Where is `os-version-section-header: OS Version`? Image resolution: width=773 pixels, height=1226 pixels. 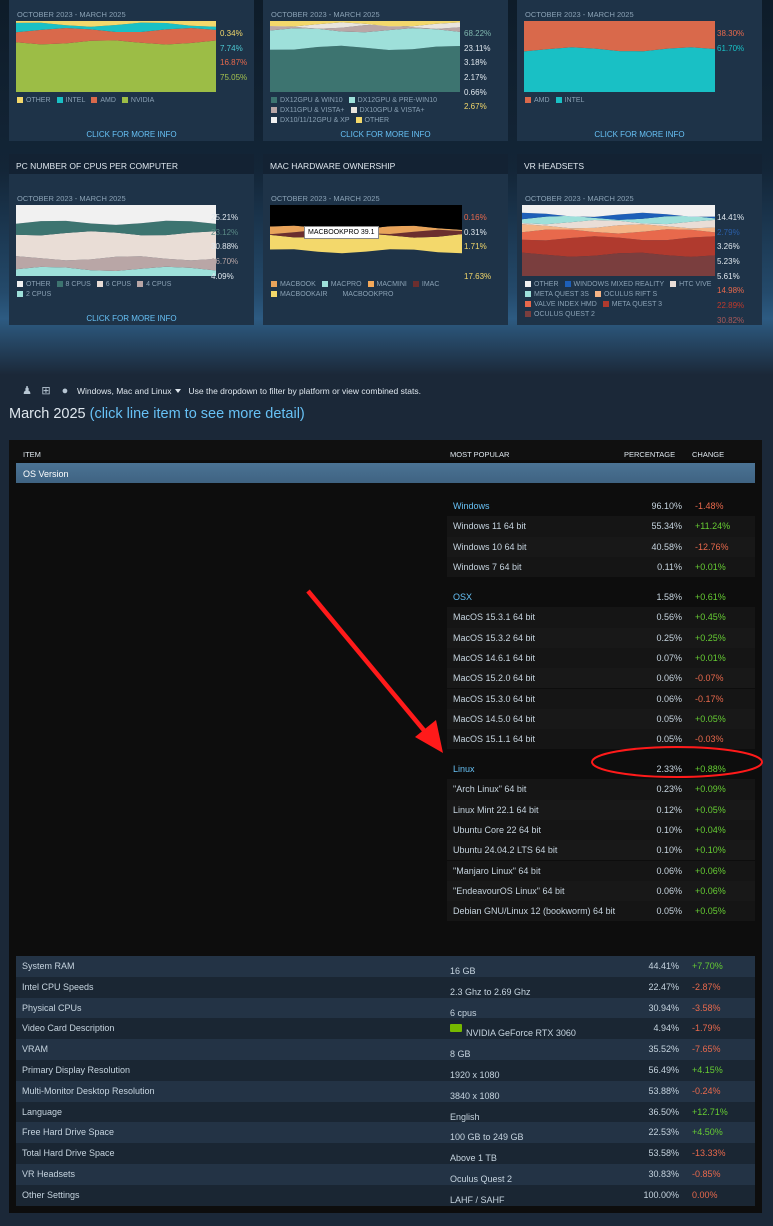 os-version-section-header: OS Version is located at coordinates (385, 473).